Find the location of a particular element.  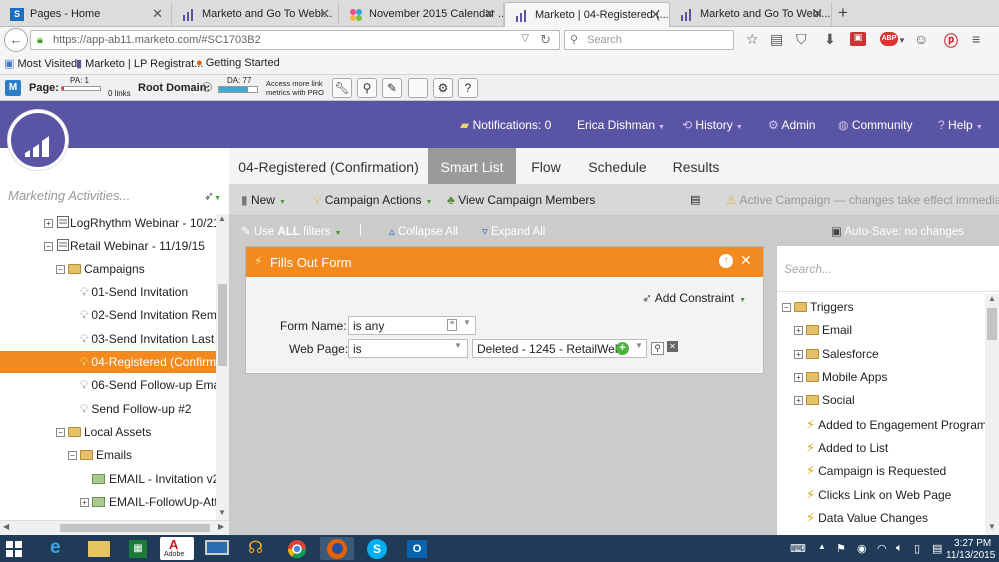

reload-icon: ↻ is located at coordinates (545, 40).